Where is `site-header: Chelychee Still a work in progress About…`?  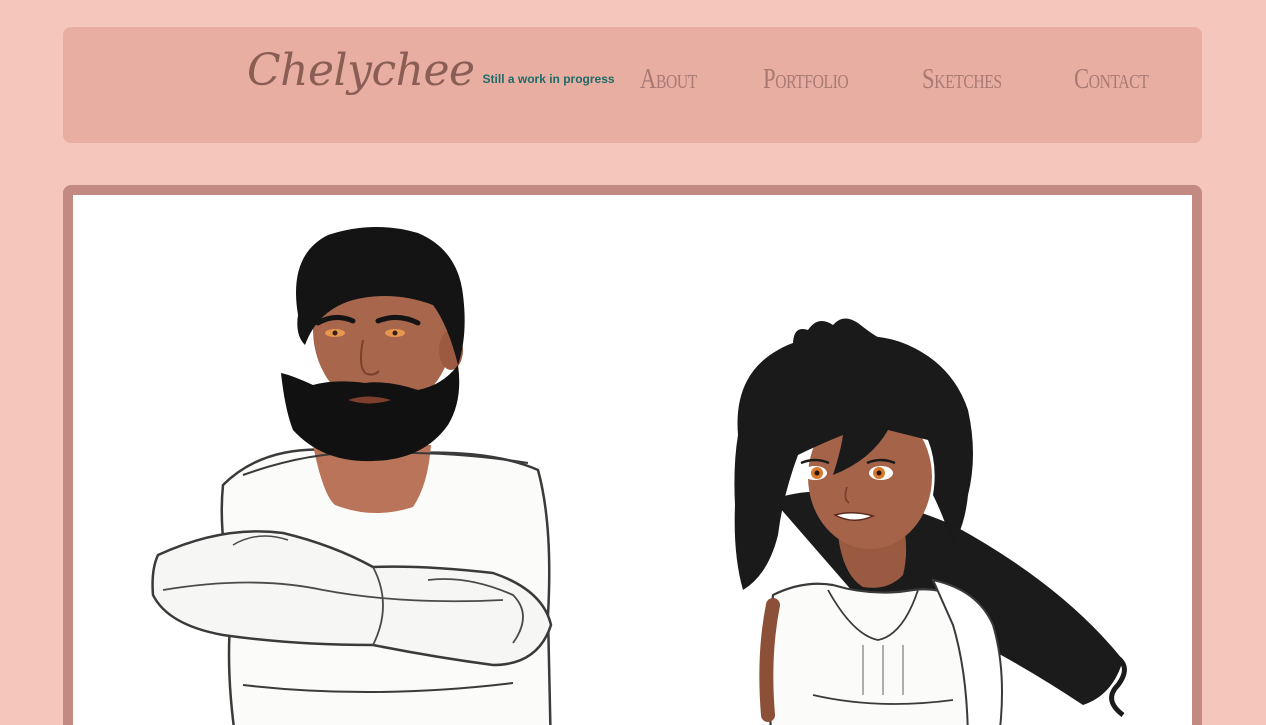
site-header: Chelychee Still a work in progress About… is located at coordinates (632, 85).